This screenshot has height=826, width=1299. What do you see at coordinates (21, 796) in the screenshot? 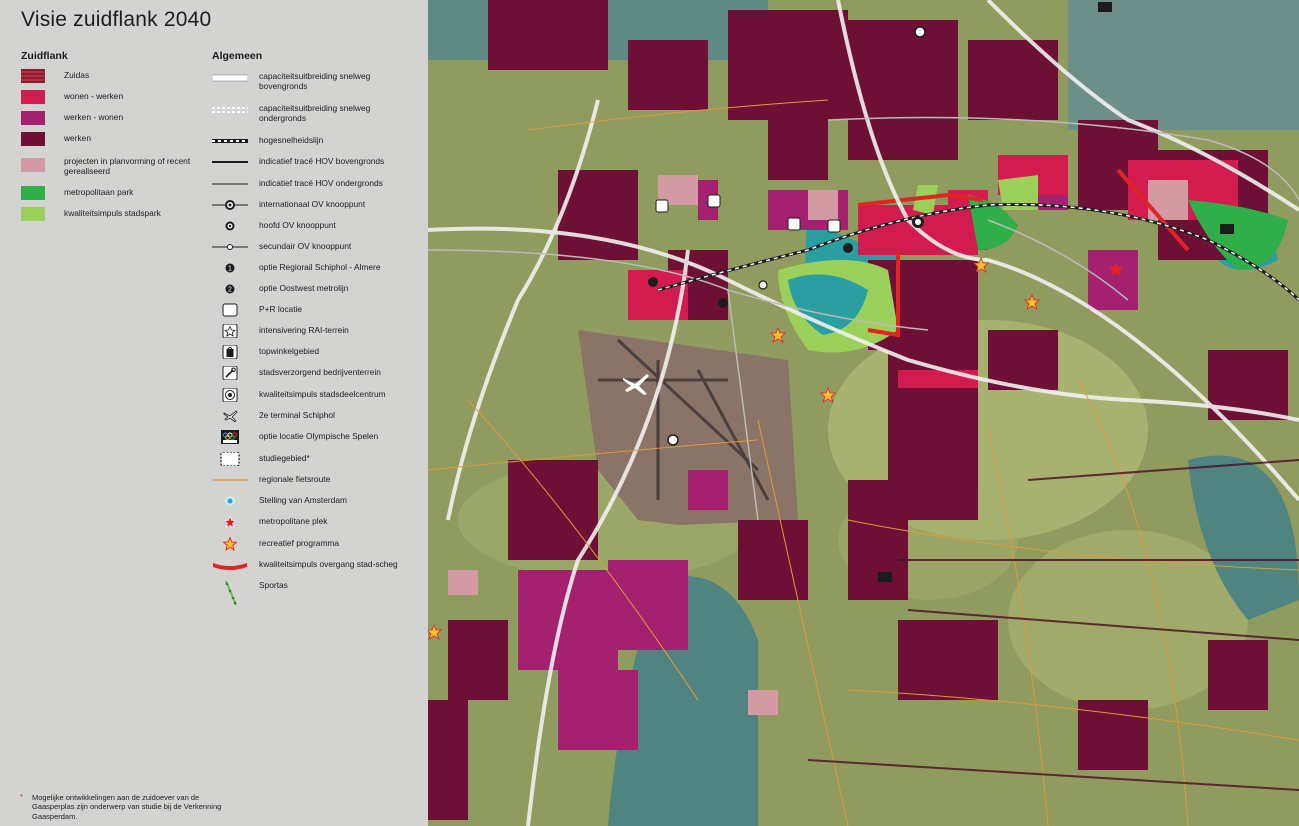
I see `footnote-marker: *` at bounding box center [21, 796].